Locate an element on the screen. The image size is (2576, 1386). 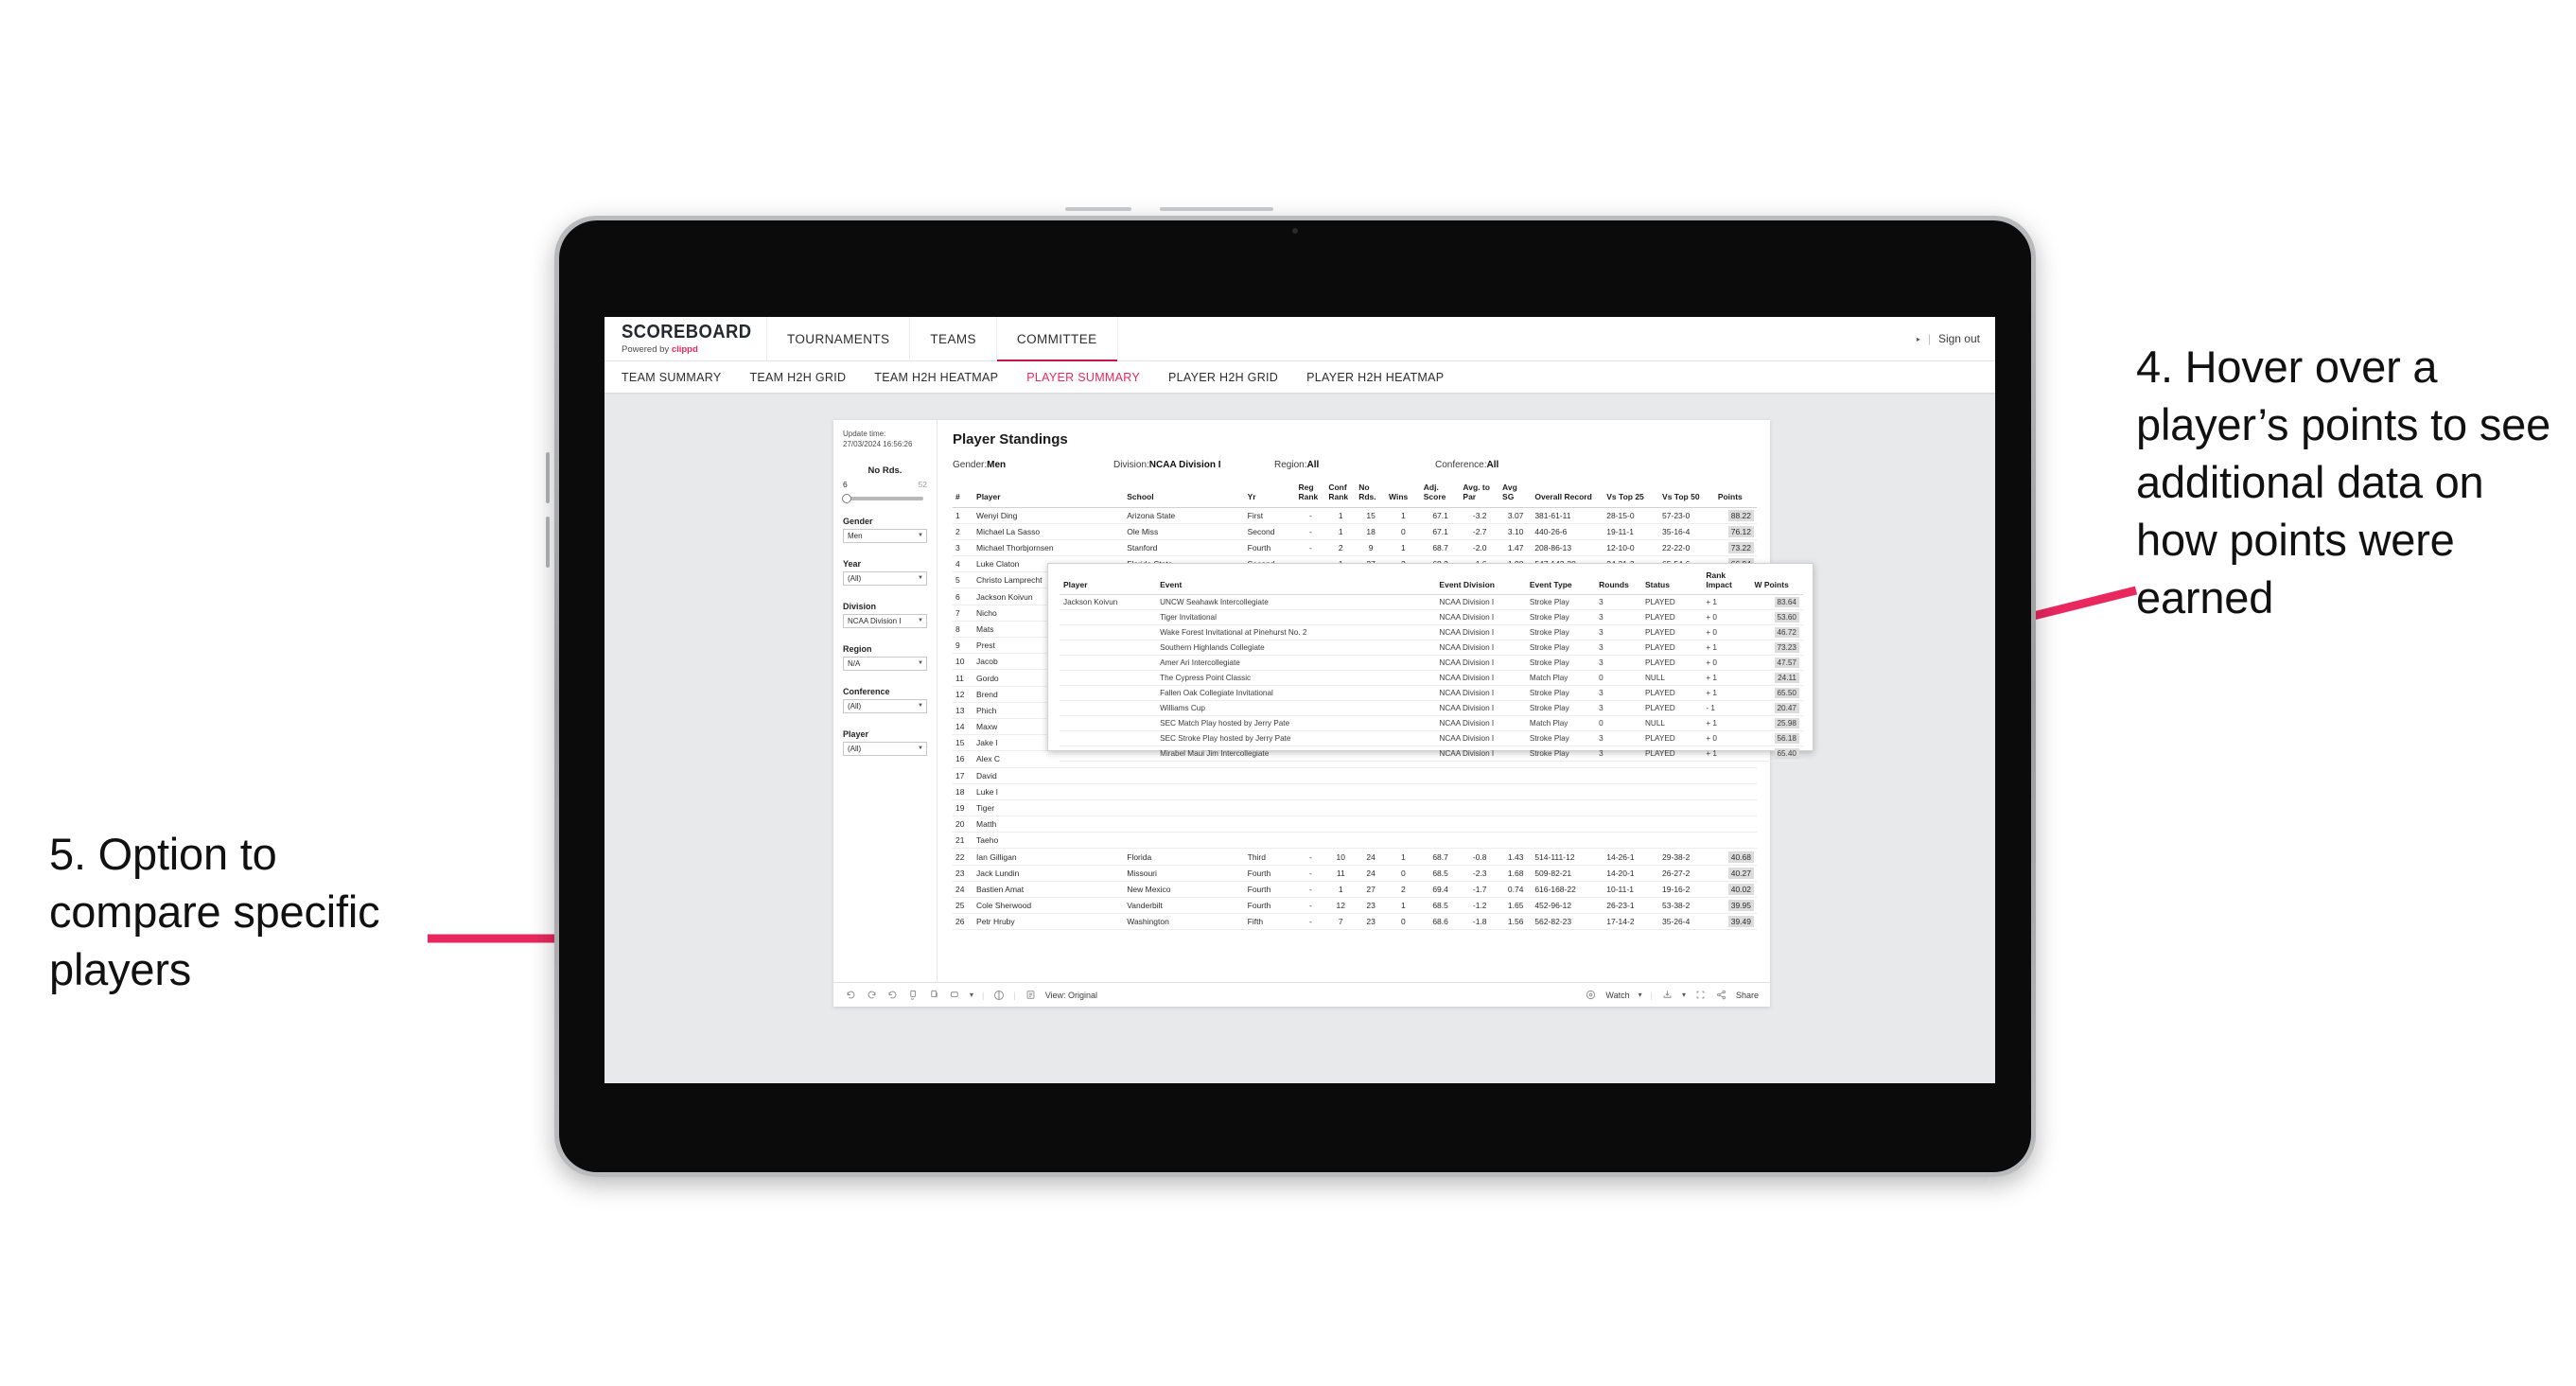
topnav-committee: COMMITTEE is located at coordinates (1057, 339).